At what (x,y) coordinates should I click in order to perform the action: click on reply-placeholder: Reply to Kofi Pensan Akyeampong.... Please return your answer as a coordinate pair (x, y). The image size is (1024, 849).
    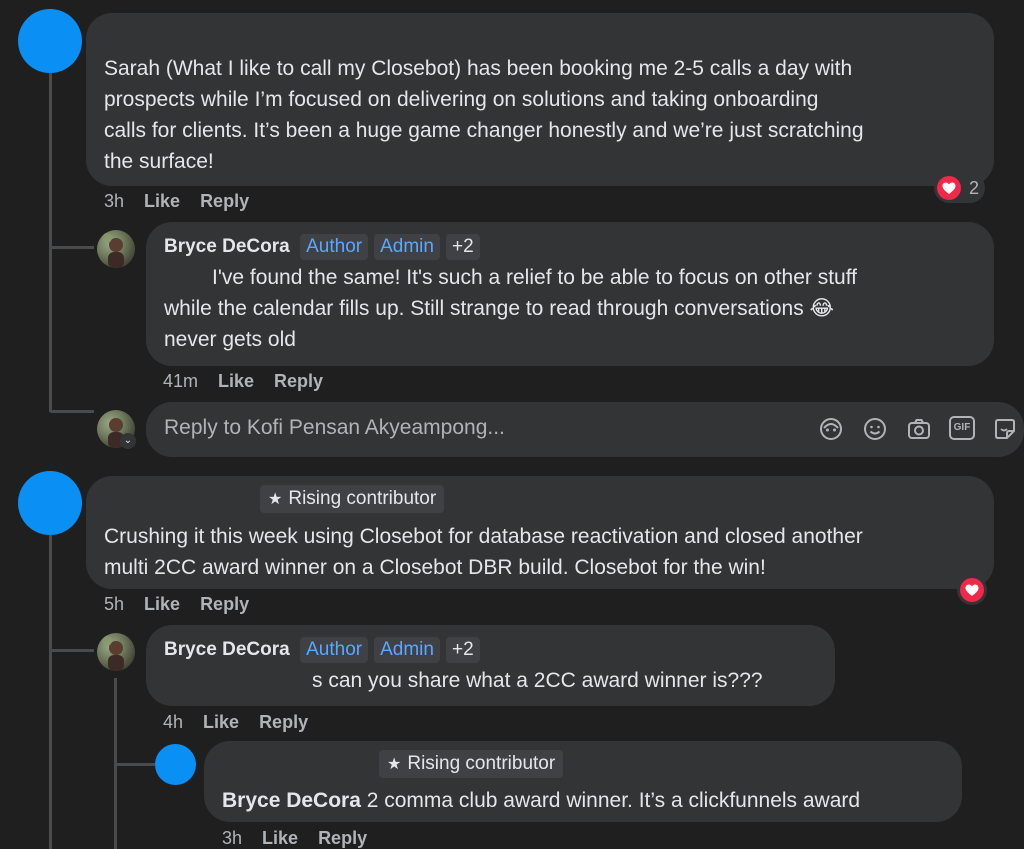
    Looking at the image, I should click on (334, 427).